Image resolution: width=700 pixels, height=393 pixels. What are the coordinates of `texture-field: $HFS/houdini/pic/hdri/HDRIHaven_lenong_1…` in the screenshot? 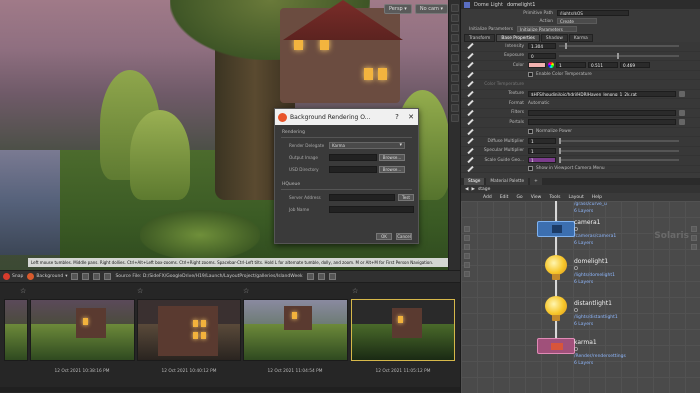 It's located at (602, 93).